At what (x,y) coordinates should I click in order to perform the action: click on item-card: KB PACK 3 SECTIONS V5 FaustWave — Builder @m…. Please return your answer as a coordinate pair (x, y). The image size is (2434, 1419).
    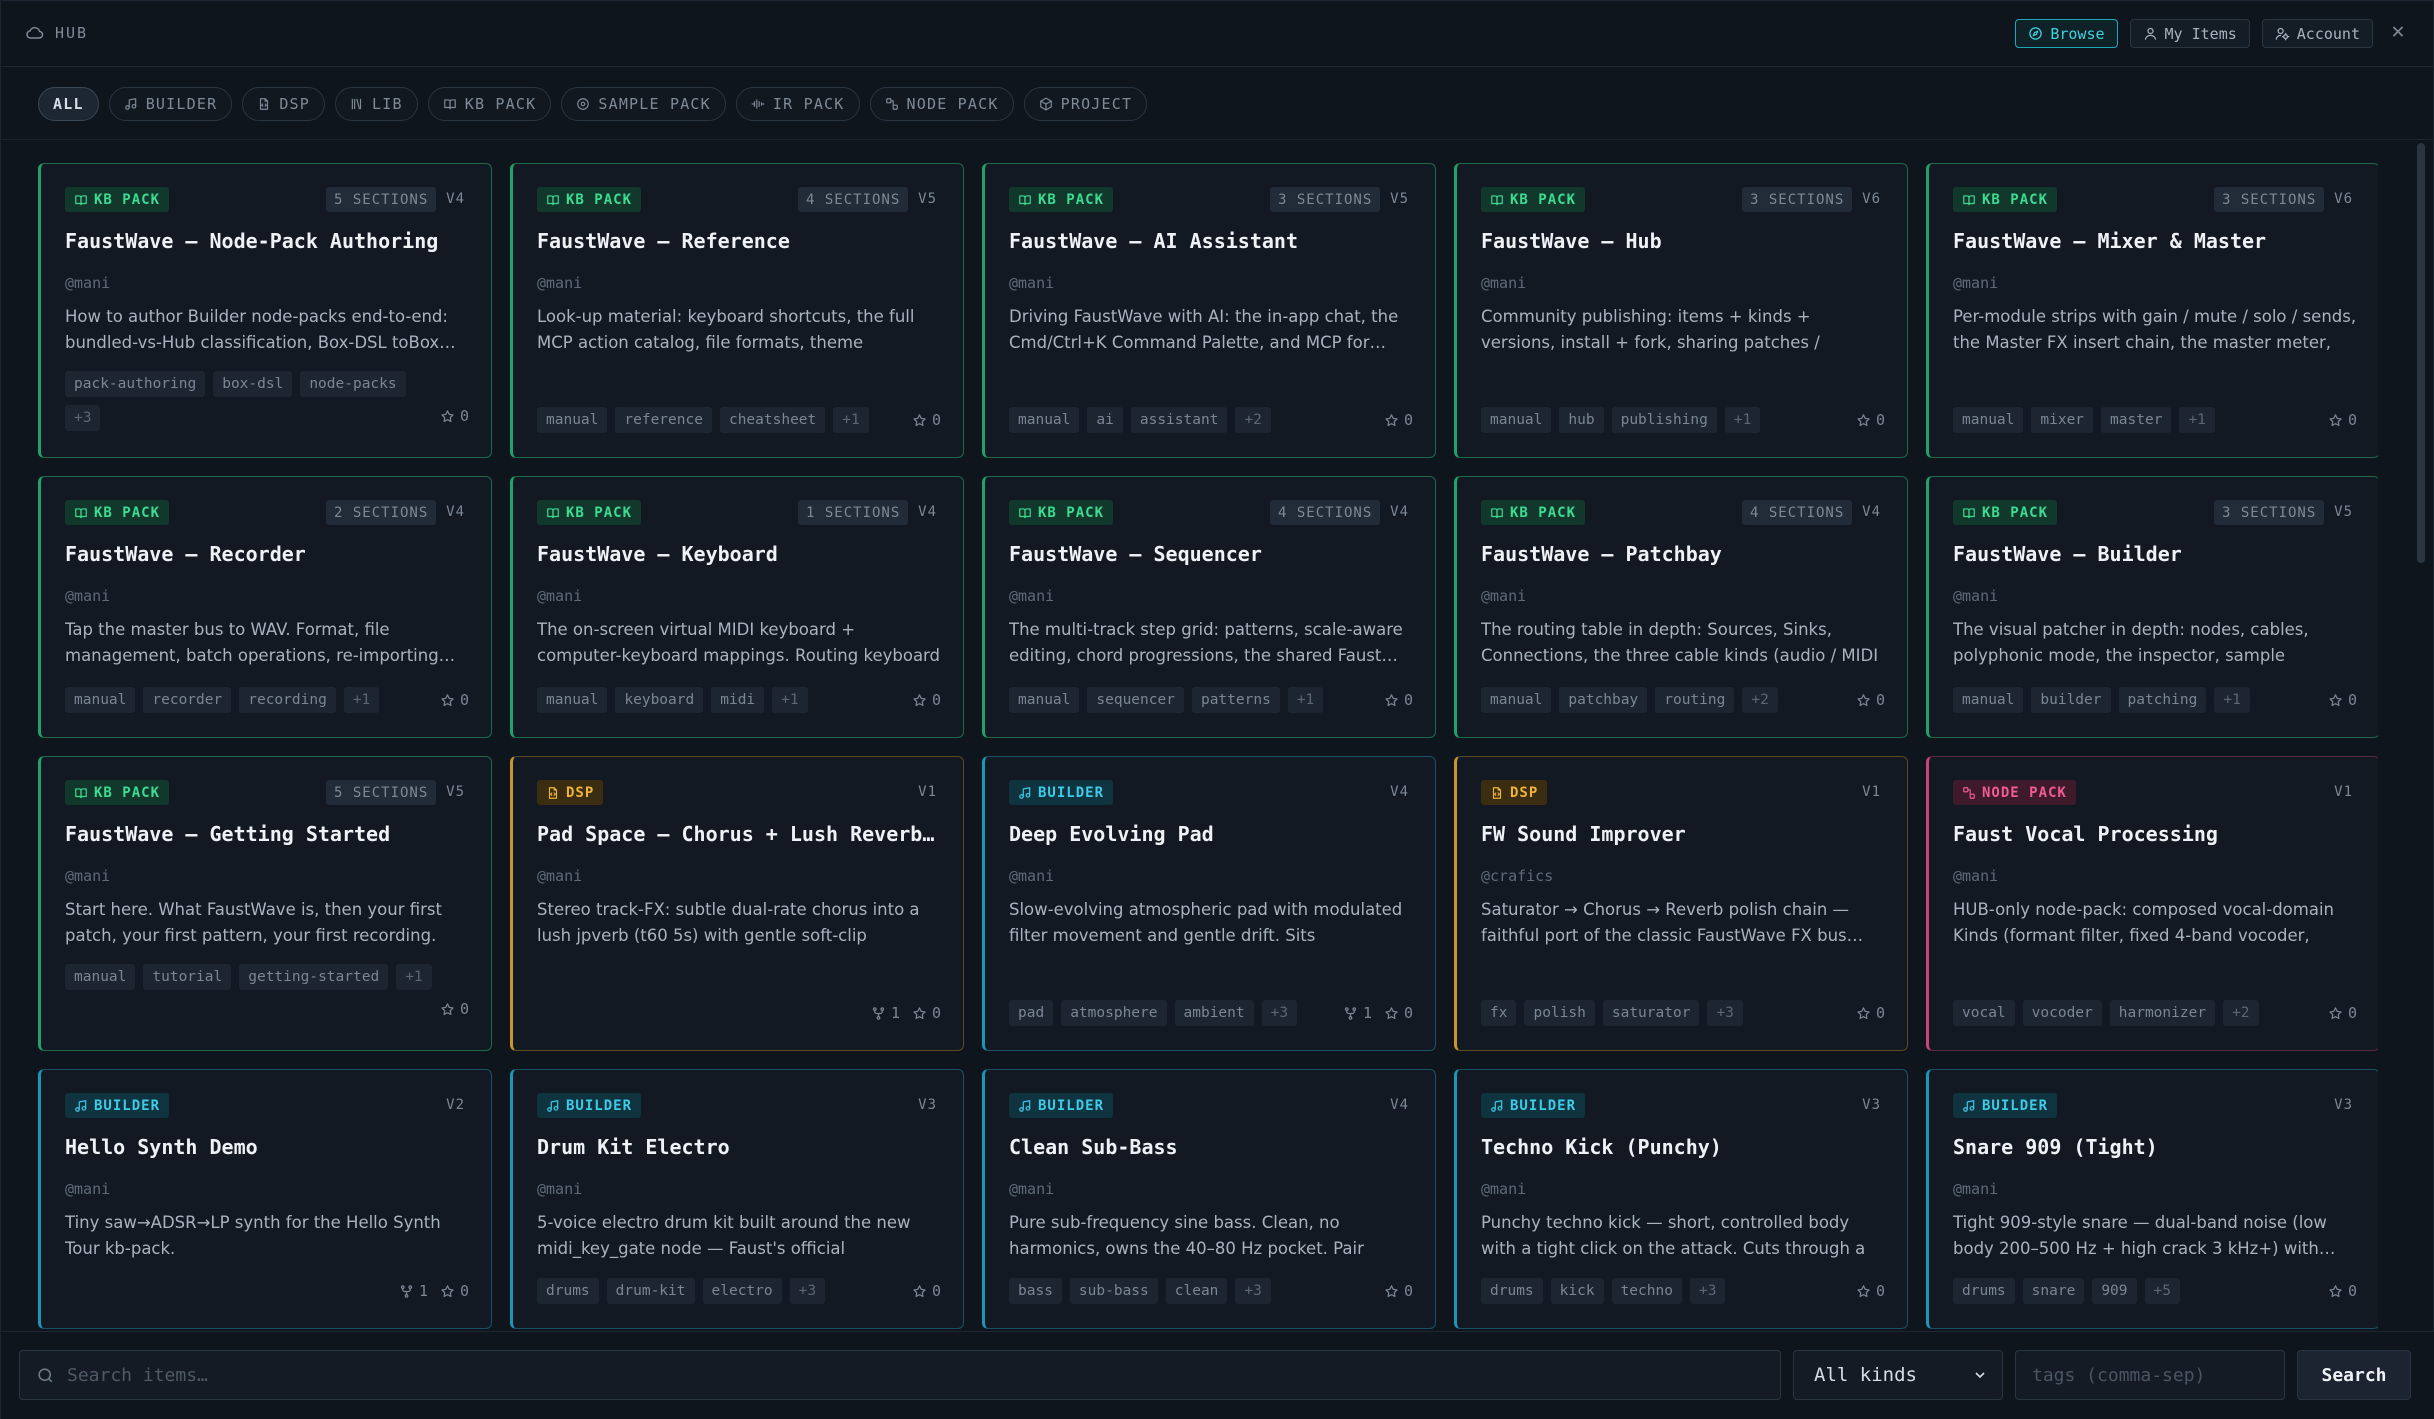
    Looking at the image, I should click on (2152, 607).